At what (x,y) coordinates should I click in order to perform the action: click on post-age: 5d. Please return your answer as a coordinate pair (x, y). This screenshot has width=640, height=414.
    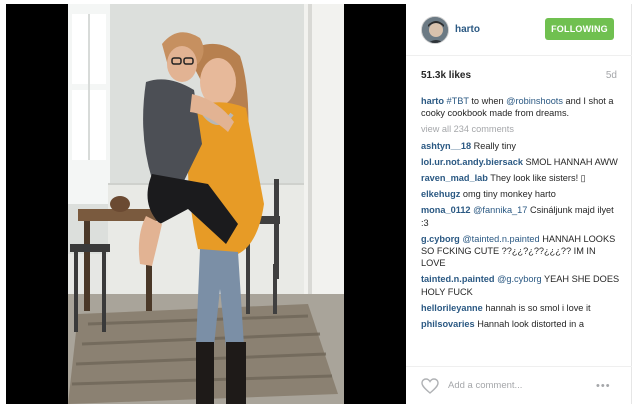
    Looking at the image, I should click on (611, 75).